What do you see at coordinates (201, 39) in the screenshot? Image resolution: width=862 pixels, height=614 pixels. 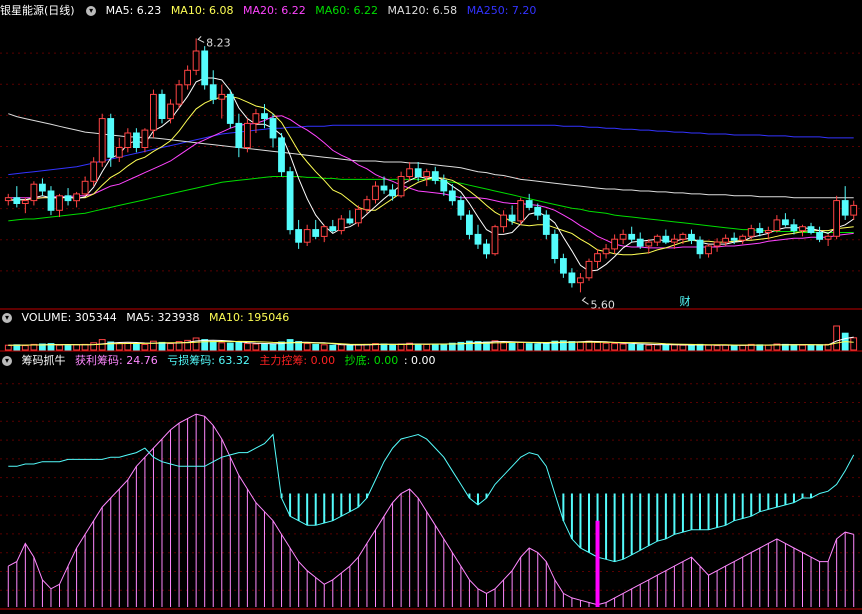 I see `high-price-arrow` at bounding box center [201, 39].